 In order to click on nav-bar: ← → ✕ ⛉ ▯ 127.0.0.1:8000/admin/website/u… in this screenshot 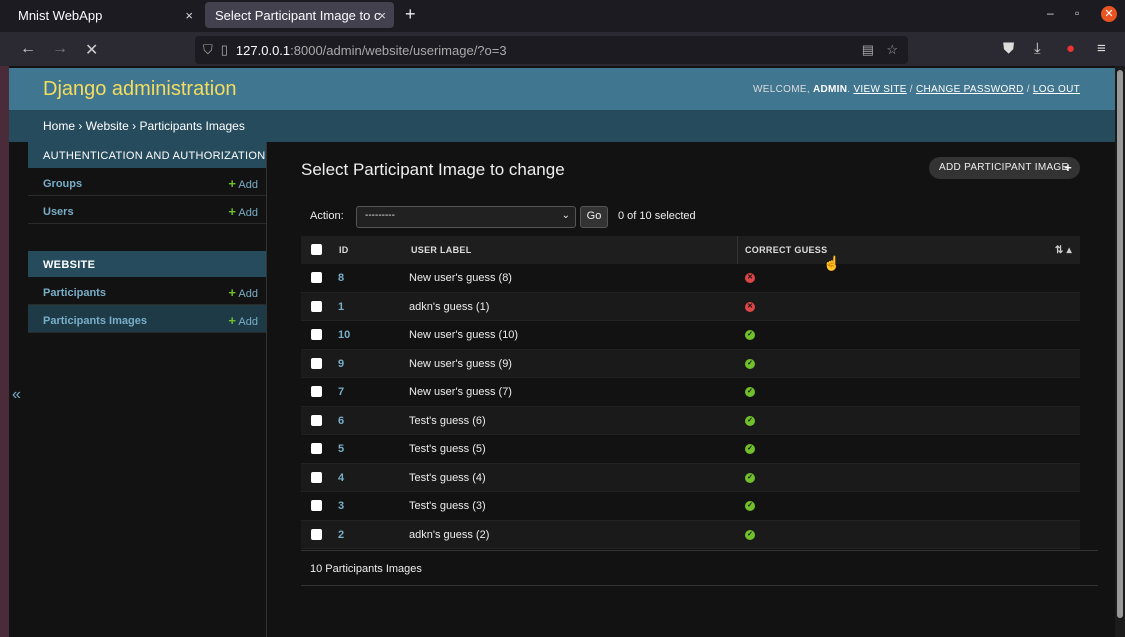, I will do `click(562, 49)`.